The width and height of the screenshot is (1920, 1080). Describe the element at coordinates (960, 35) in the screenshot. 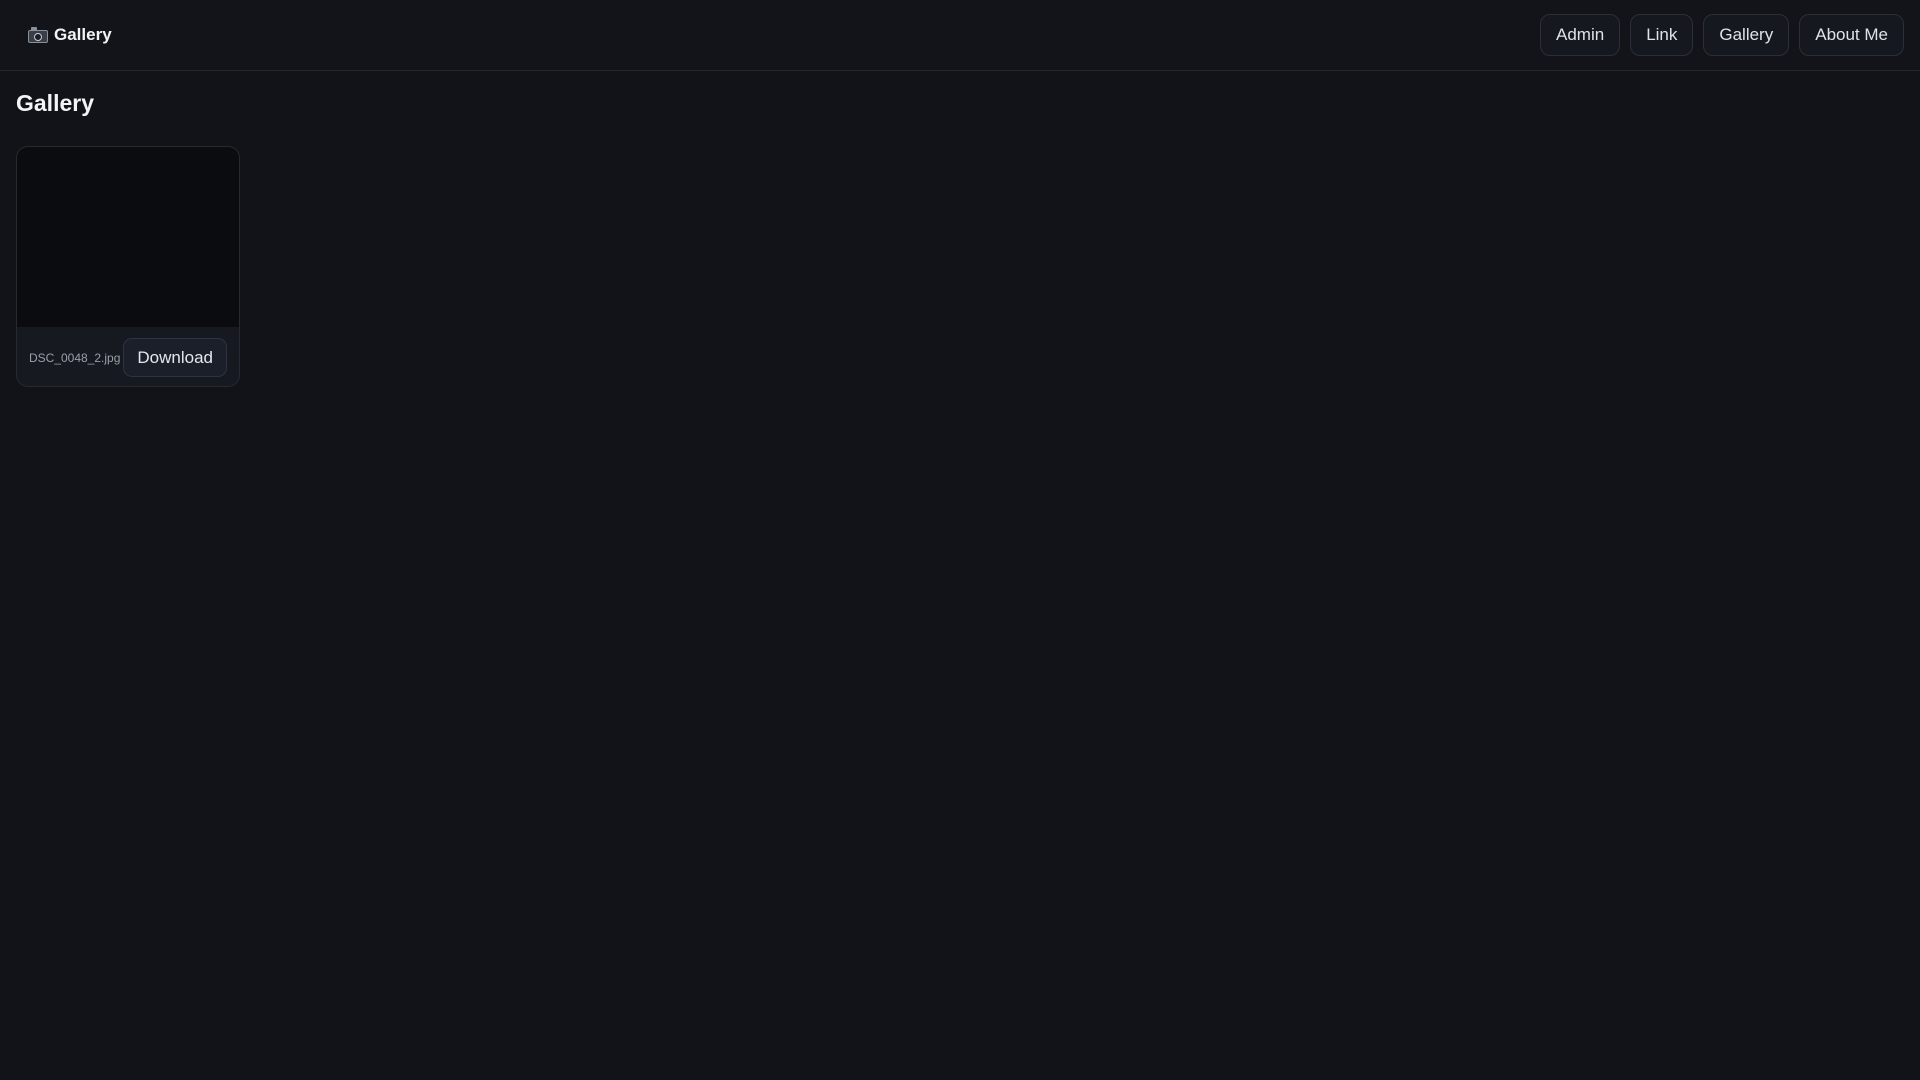

I see `top-bar: Gallery Admin Link Gallery About Me` at that location.